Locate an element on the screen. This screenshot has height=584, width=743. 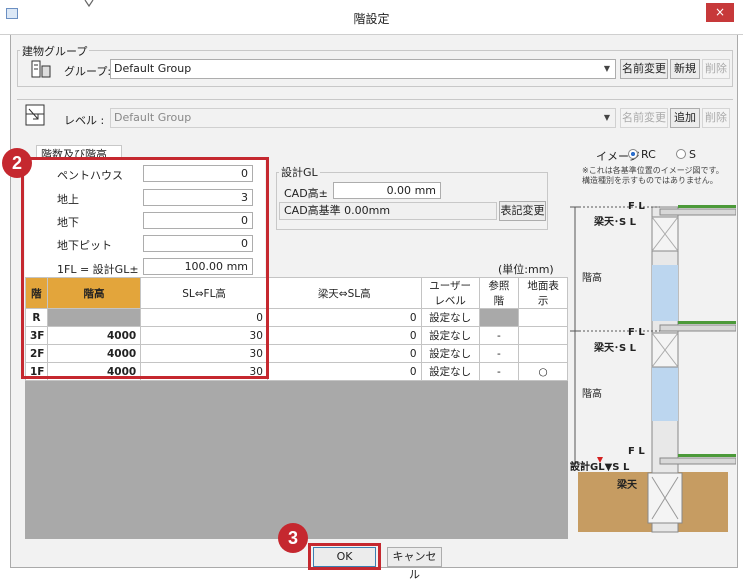
window-upper is located at coordinates (665, 293).